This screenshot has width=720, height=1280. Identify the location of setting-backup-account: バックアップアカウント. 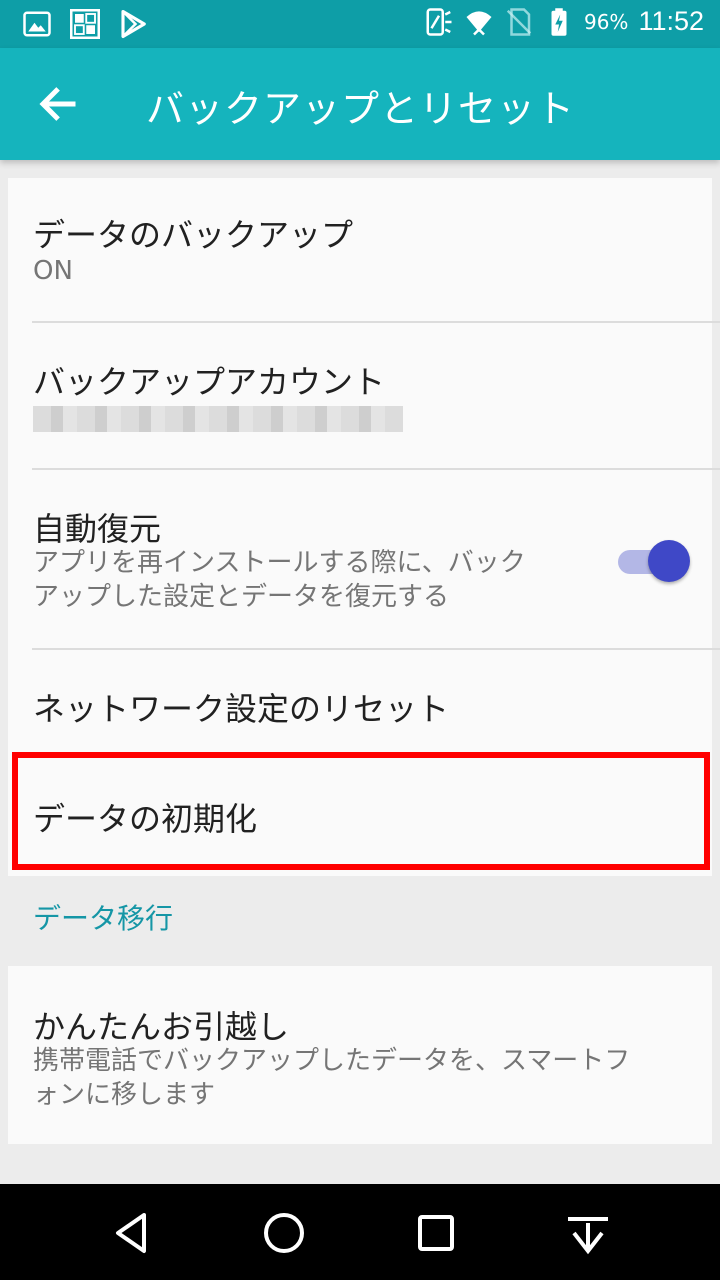
(360, 396).